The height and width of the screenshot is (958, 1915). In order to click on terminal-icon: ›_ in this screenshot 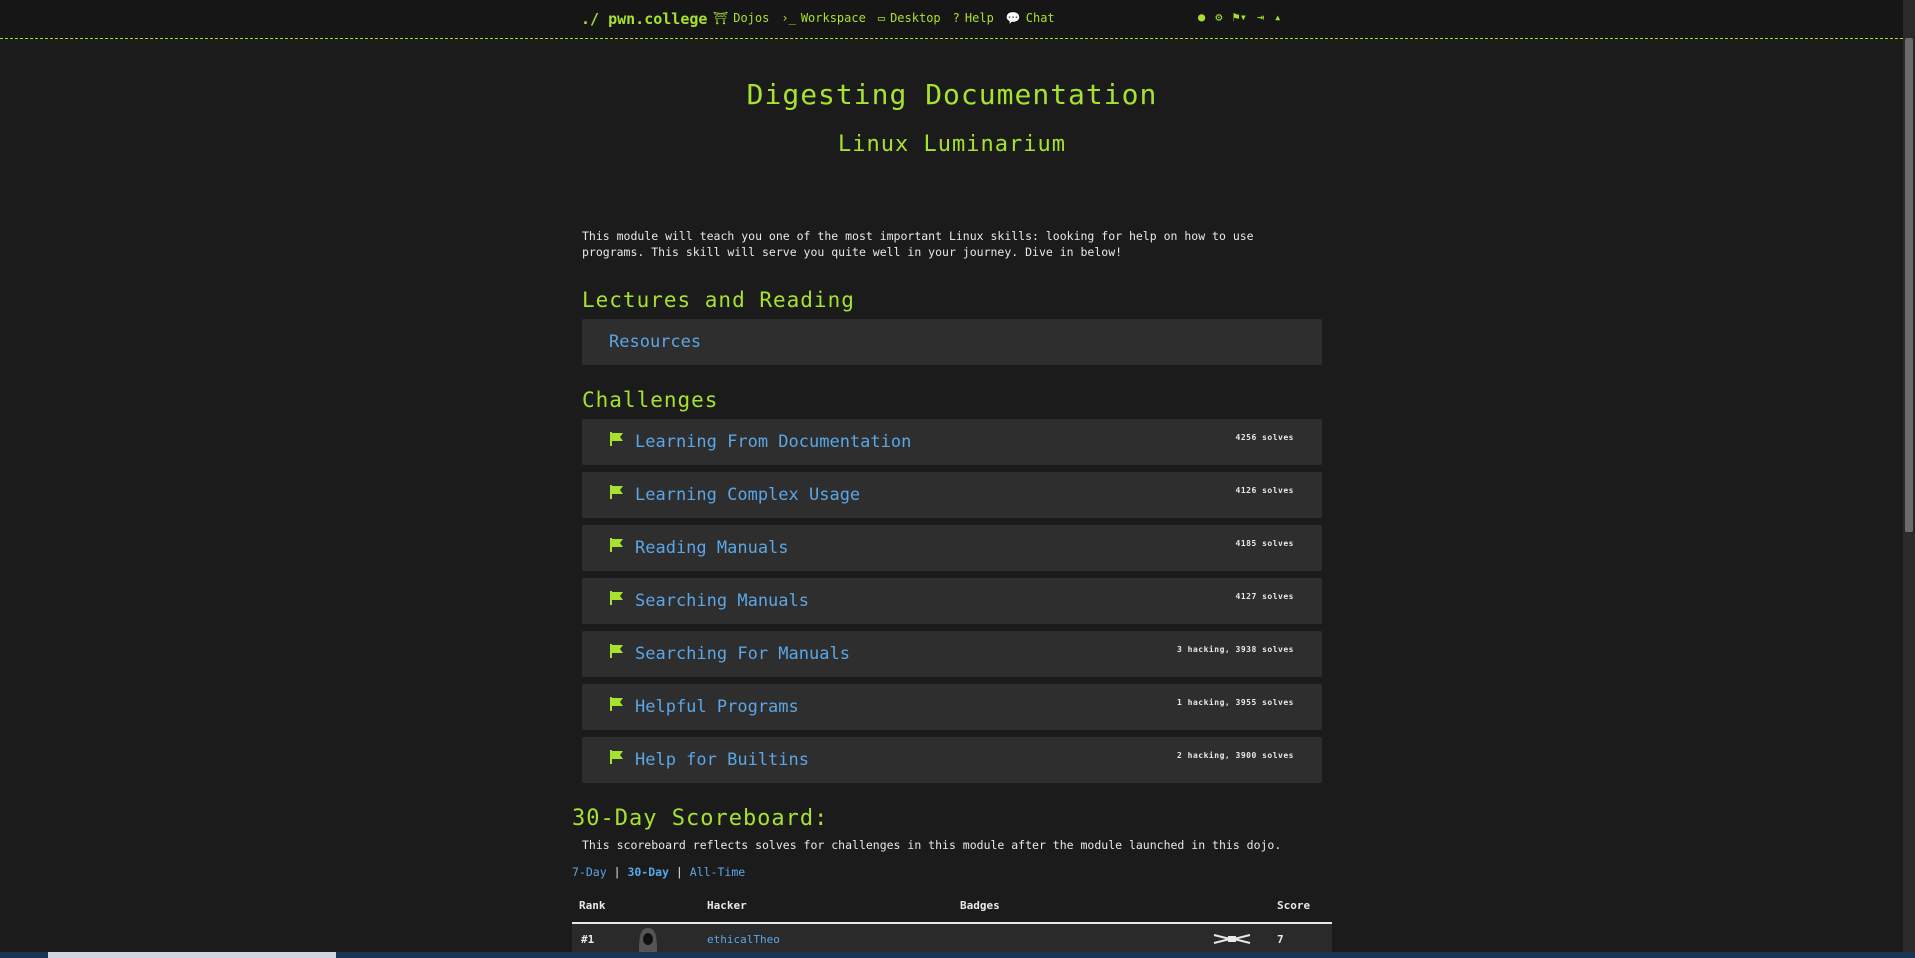, I will do `click(788, 18)`.